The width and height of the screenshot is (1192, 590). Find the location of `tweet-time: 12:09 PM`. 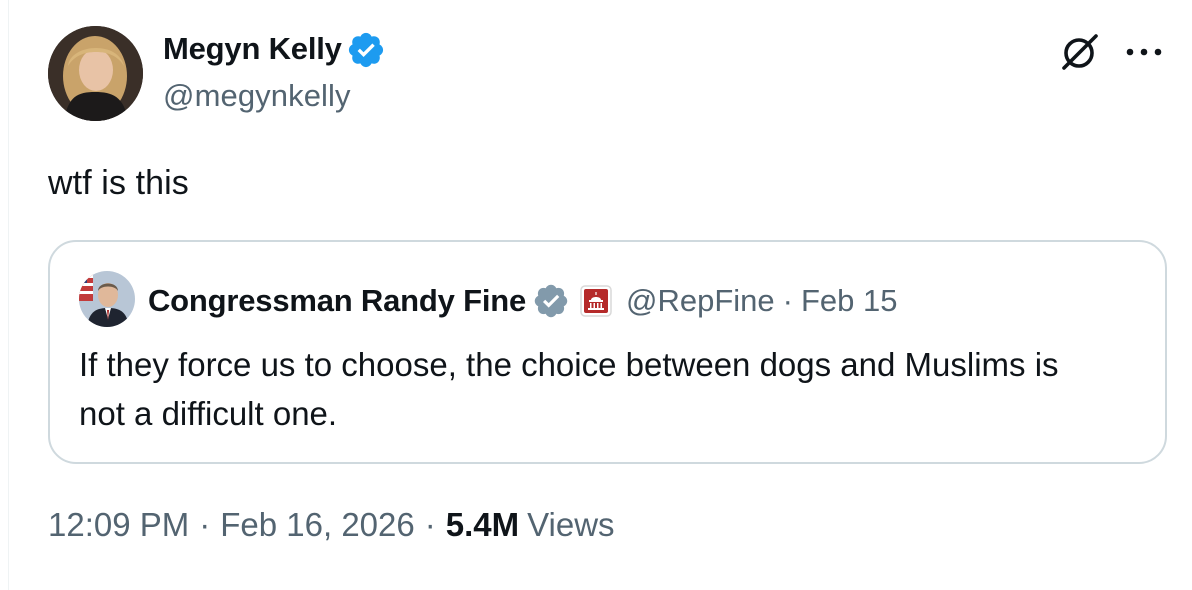

tweet-time: 12:09 PM is located at coordinates (118, 525).